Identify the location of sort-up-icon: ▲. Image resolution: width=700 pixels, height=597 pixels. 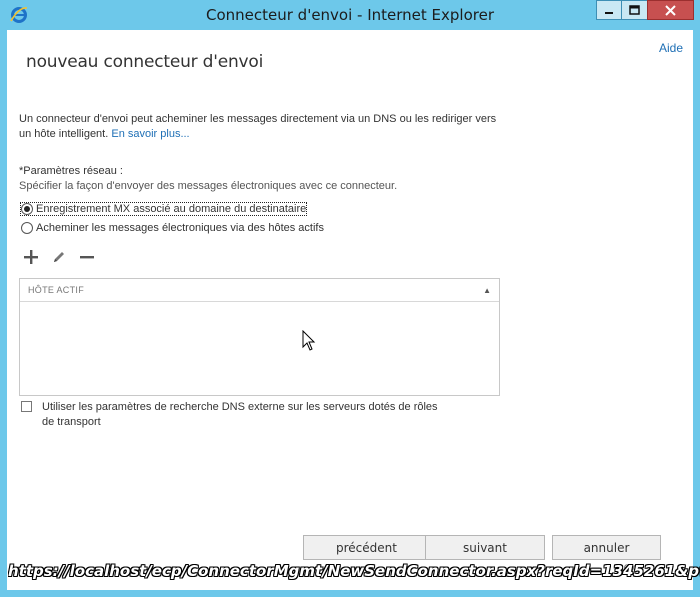
(487, 290).